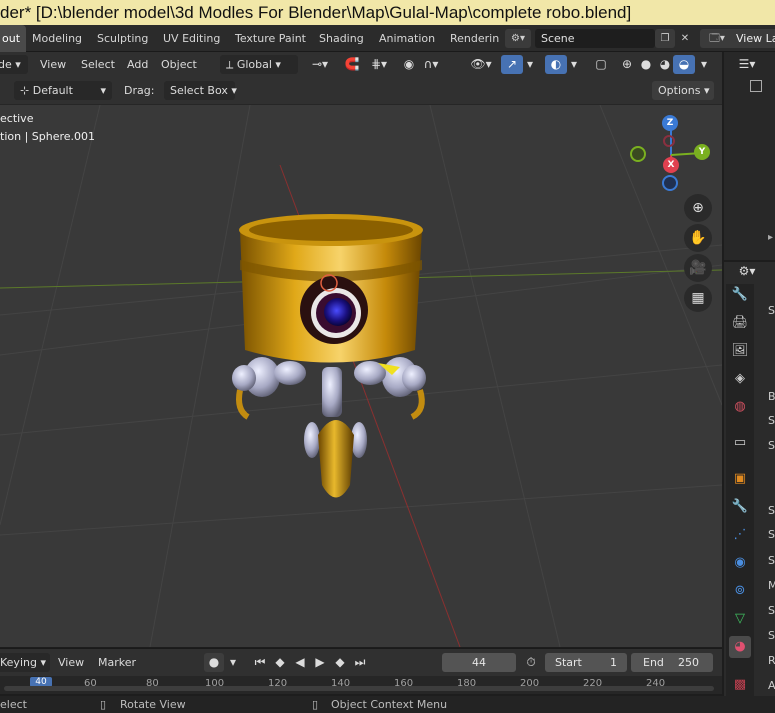 The image size is (775, 713). What do you see at coordinates (665, 38) in the screenshot?
I see `copy-scene-icon: ❐` at bounding box center [665, 38].